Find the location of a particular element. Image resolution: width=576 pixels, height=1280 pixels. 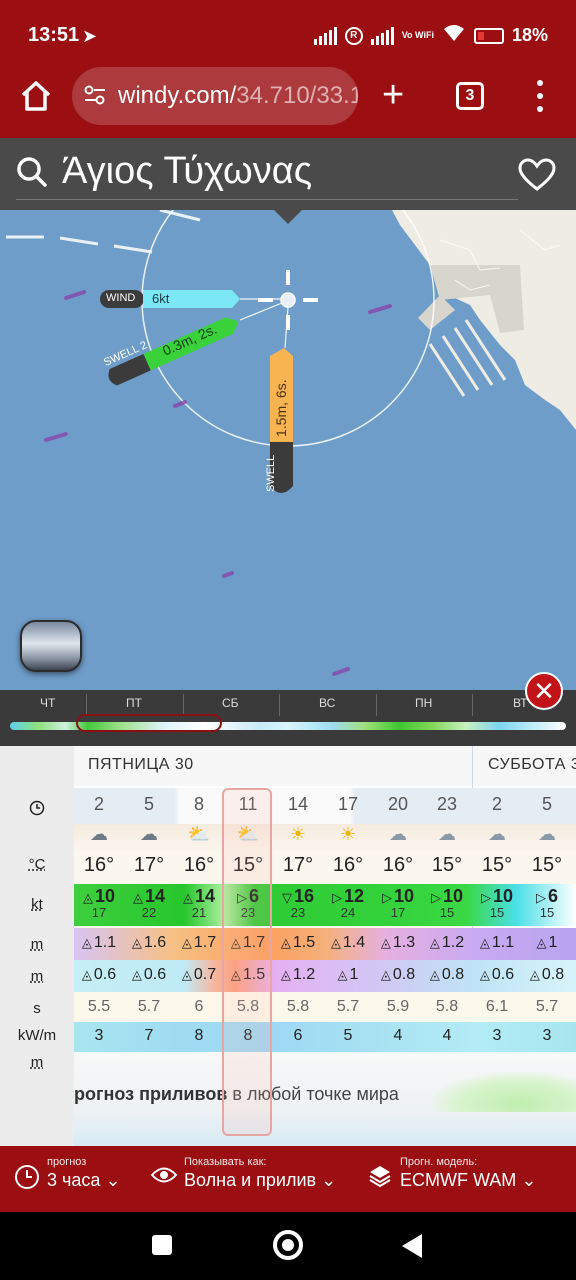

promo-rest: в любой точке мира is located at coordinates (313, 1094).